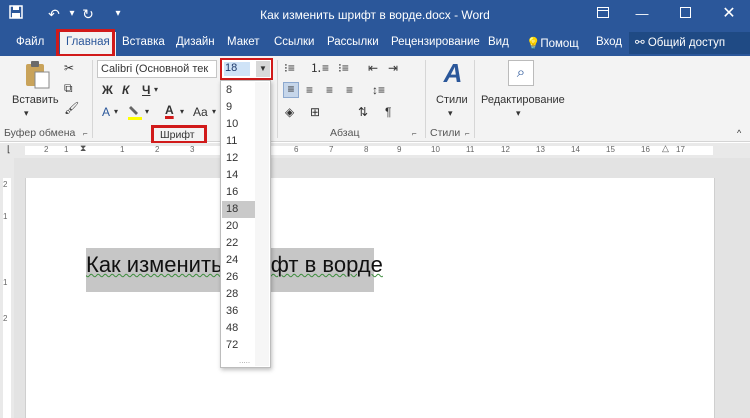  What do you see at coordinates (238, 260) in the screenshot?
I see `font-size-option: 24` at bounding box center [238, 260].